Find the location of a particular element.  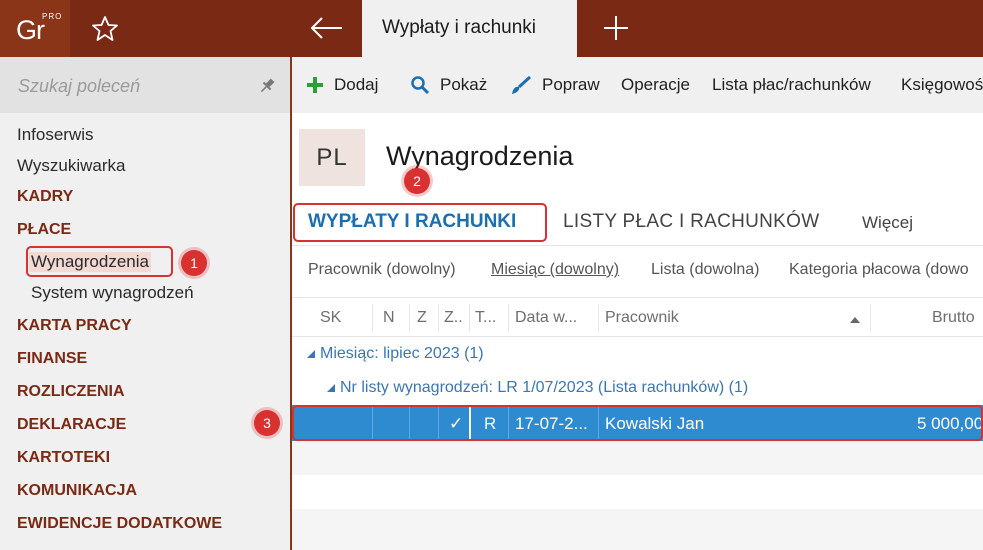

column-z: Z is located at coordinates (422, 318).